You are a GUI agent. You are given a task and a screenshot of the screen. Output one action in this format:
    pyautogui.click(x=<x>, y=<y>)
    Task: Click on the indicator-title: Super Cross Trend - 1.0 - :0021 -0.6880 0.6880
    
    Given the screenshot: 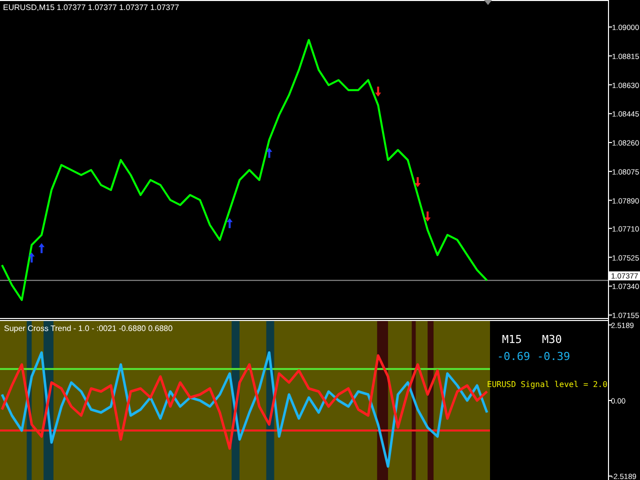 What is the action you would take?
    pyautogui.click(x=88, y=328)
    